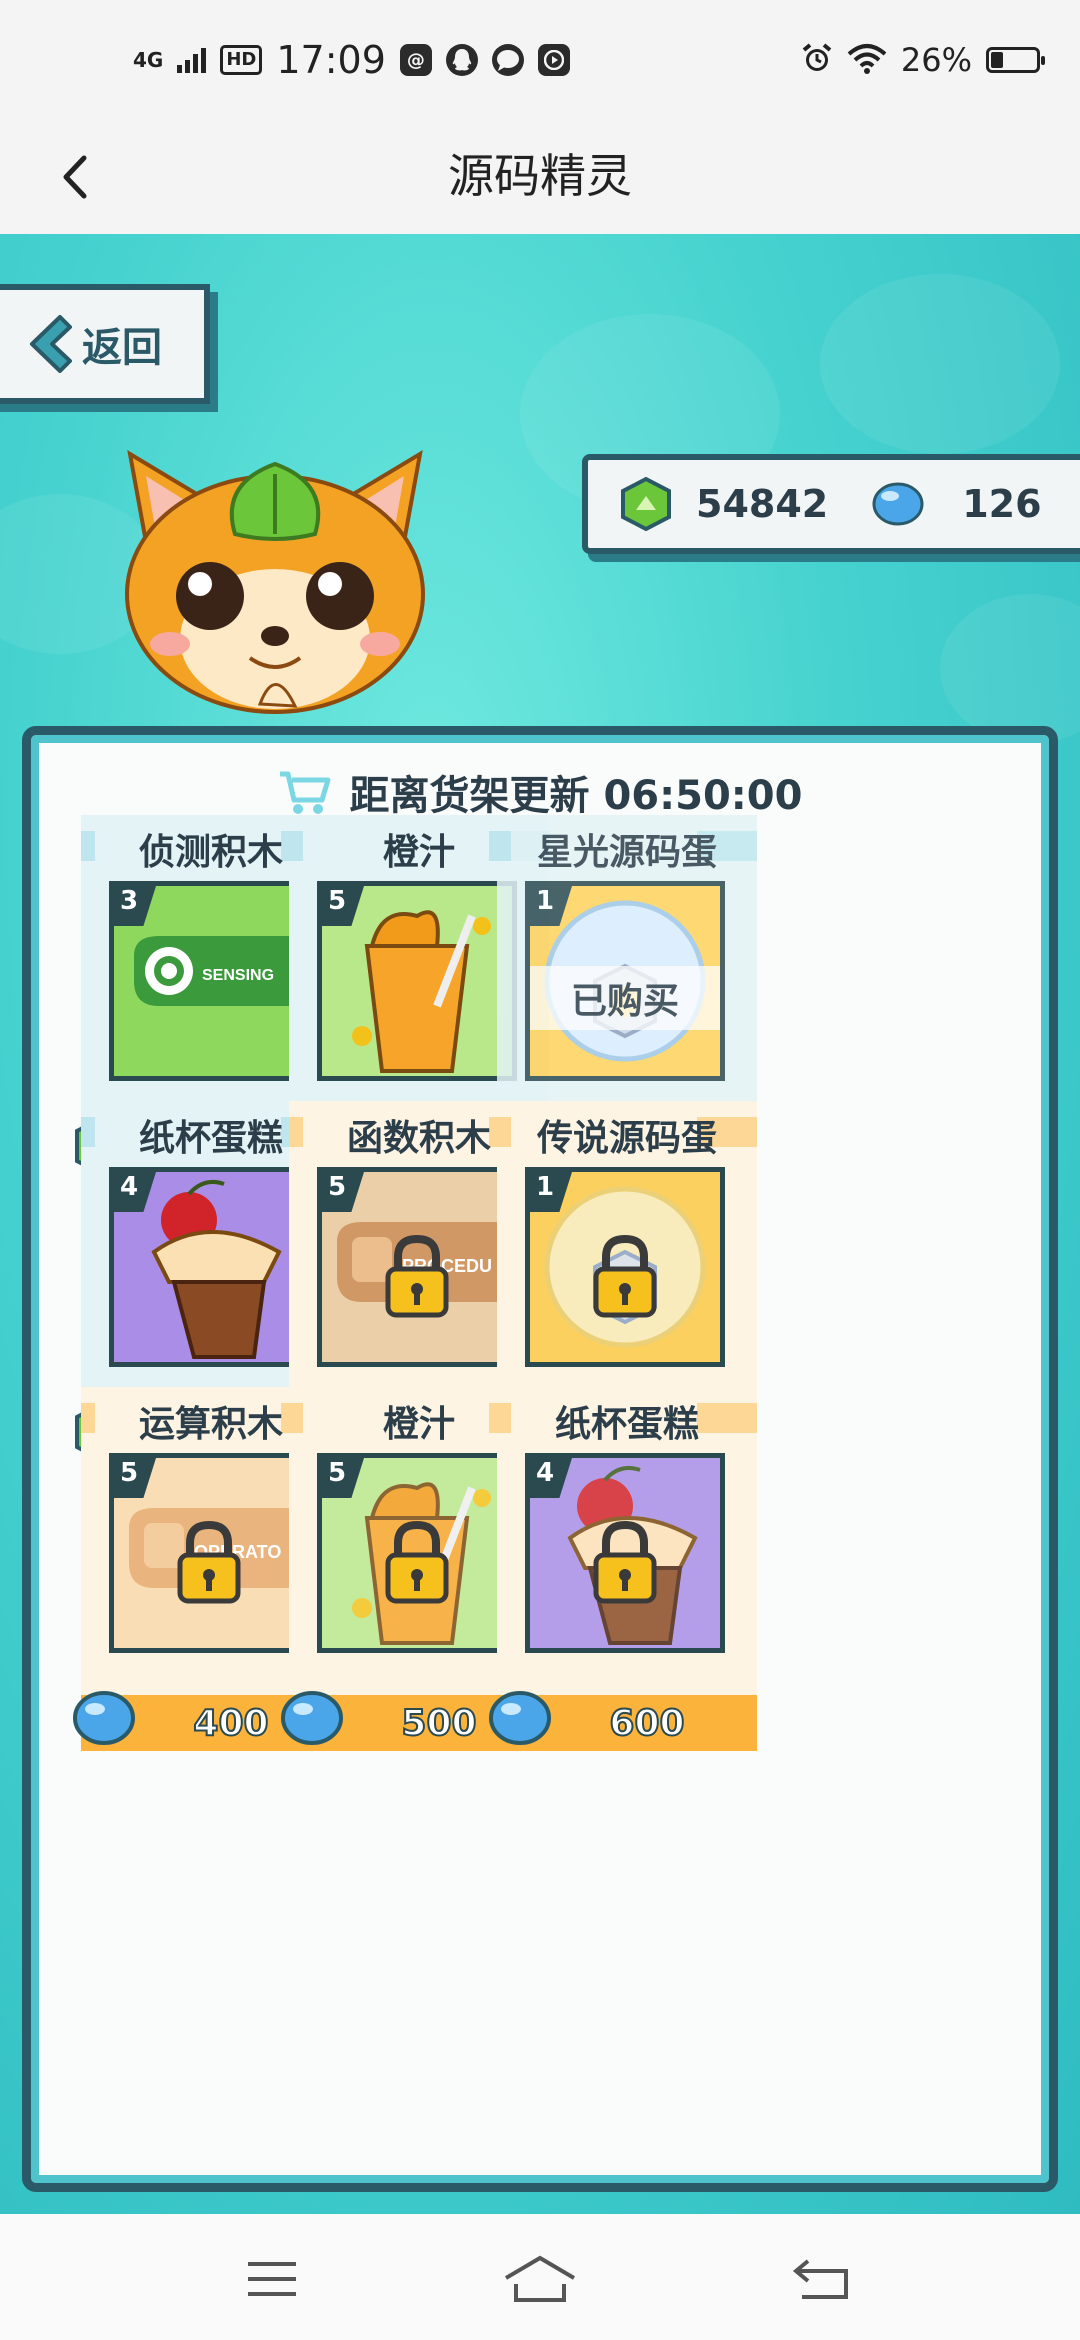  I want to click on item-price: 500, so click(438, 1723).